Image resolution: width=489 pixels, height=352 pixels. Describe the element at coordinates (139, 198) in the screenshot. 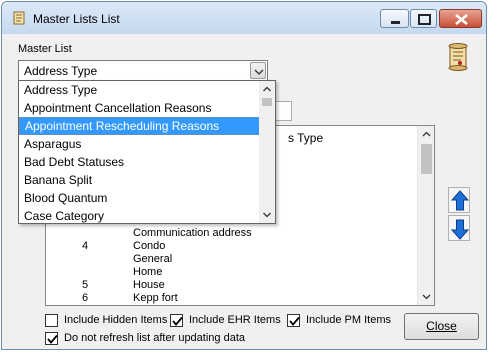

I see `dropdown-option: Blood Quantum` at that location.